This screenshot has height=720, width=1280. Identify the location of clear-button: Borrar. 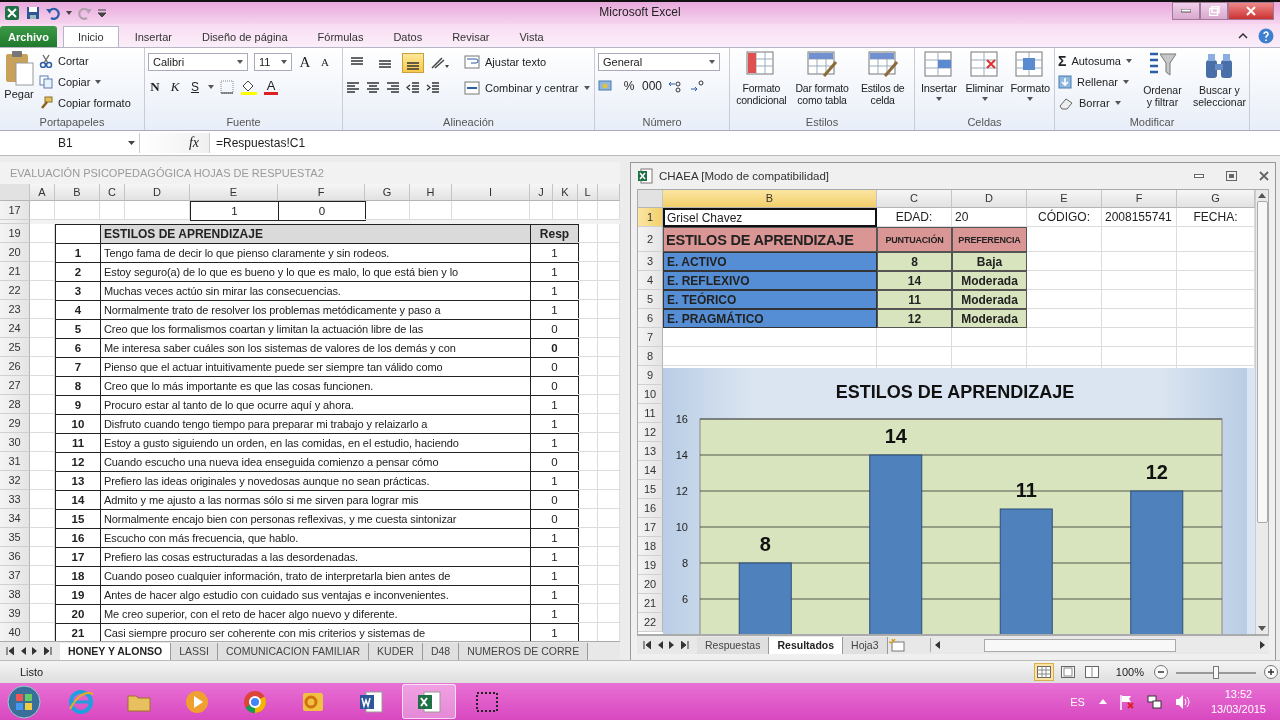
(1095, 103).